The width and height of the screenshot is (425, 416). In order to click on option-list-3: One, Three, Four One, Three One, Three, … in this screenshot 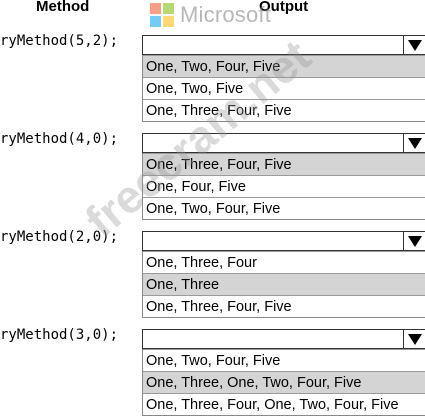, I will do `click(283, 284)`.